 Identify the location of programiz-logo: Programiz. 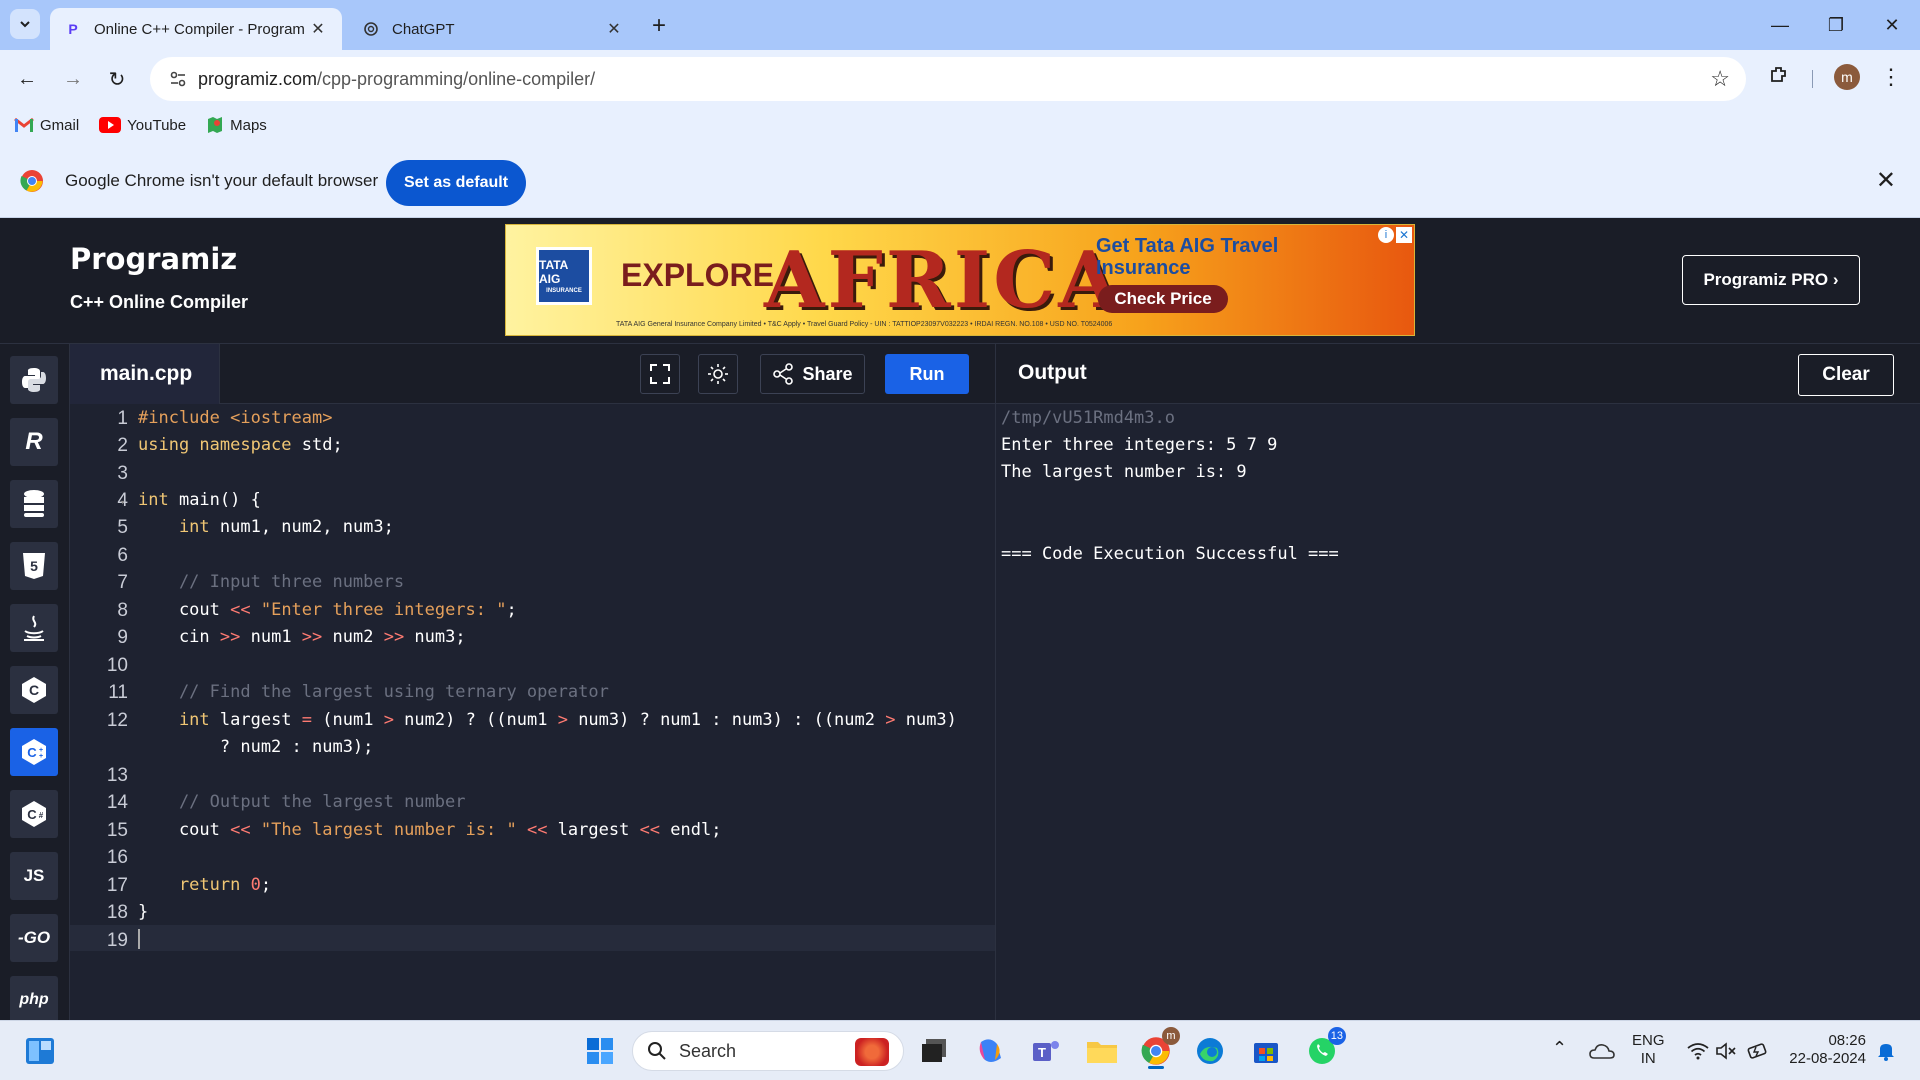
(153, 259).